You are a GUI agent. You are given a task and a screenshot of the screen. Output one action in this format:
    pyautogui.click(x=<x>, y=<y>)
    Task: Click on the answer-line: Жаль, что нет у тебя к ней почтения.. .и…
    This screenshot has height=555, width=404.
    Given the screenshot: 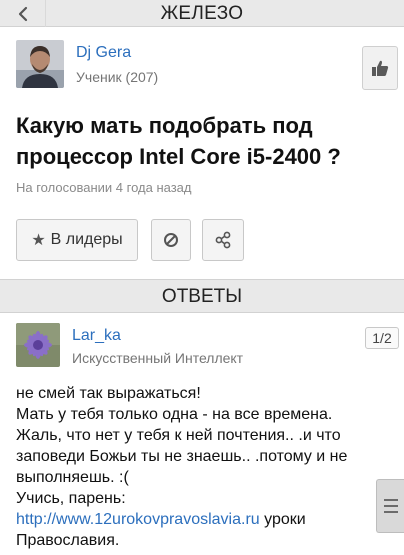 What is the action you would take?
    pyautogui.click(x=182, y=456)
    